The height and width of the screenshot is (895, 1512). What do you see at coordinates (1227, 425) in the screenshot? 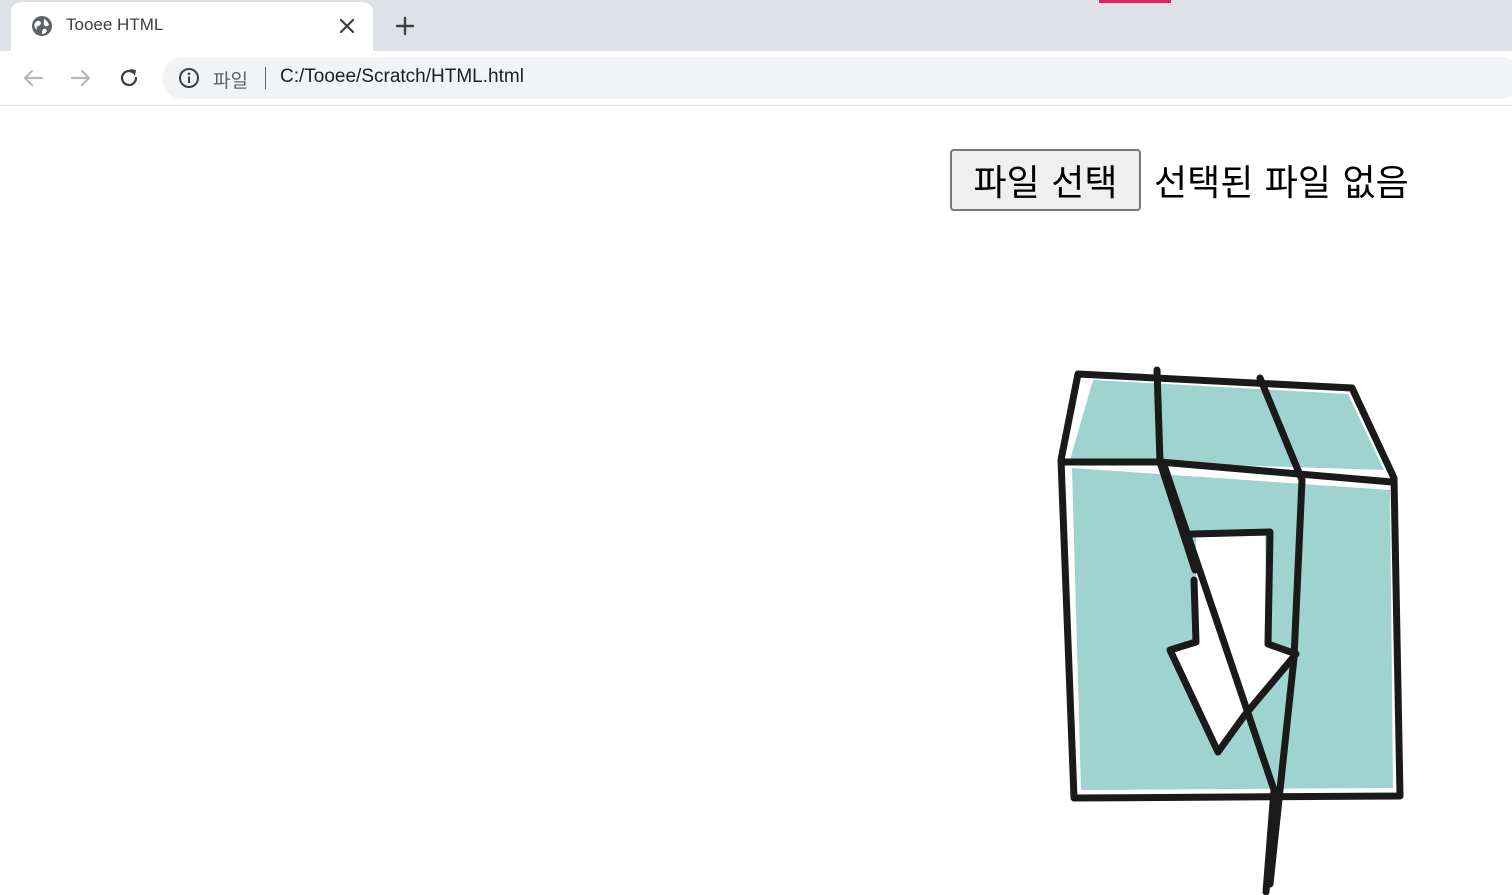
I see `box-lid-fill` at bounding box center [1227, 425].